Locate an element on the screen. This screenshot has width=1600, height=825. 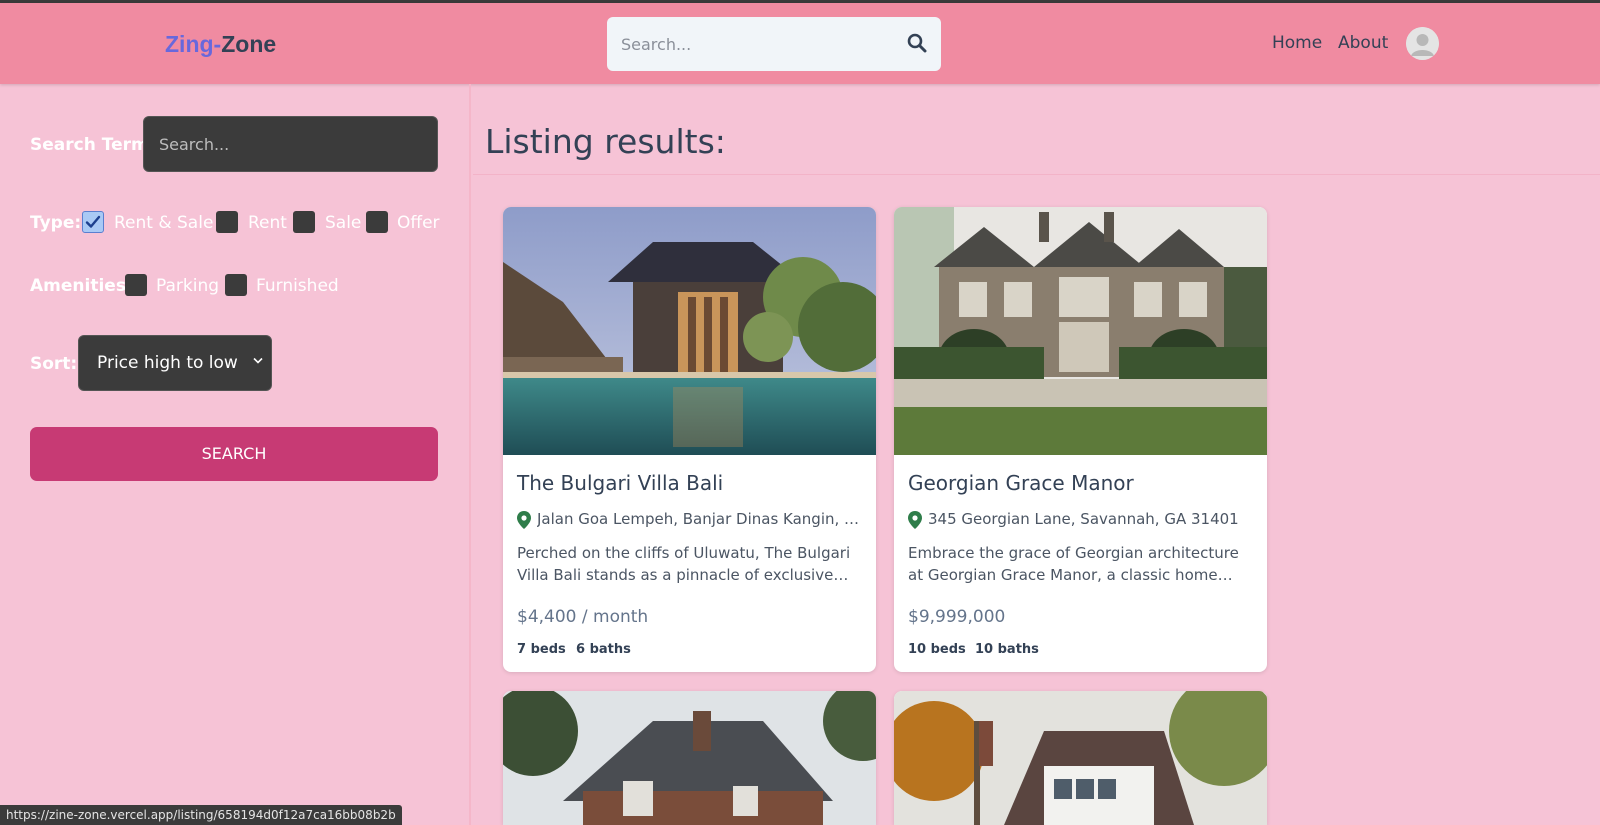
listing-name: Georgian Grace Manor is located at coordinates (1021, 483).